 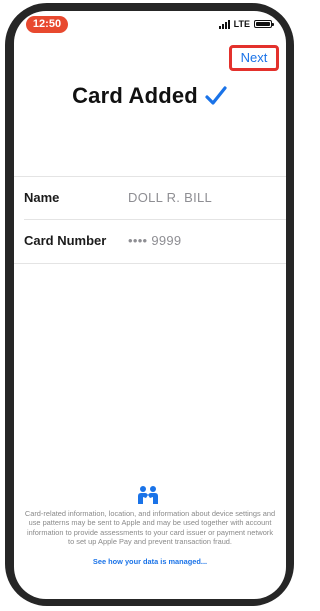 I want to click on next-button: Next, so click(x=254, y=58).